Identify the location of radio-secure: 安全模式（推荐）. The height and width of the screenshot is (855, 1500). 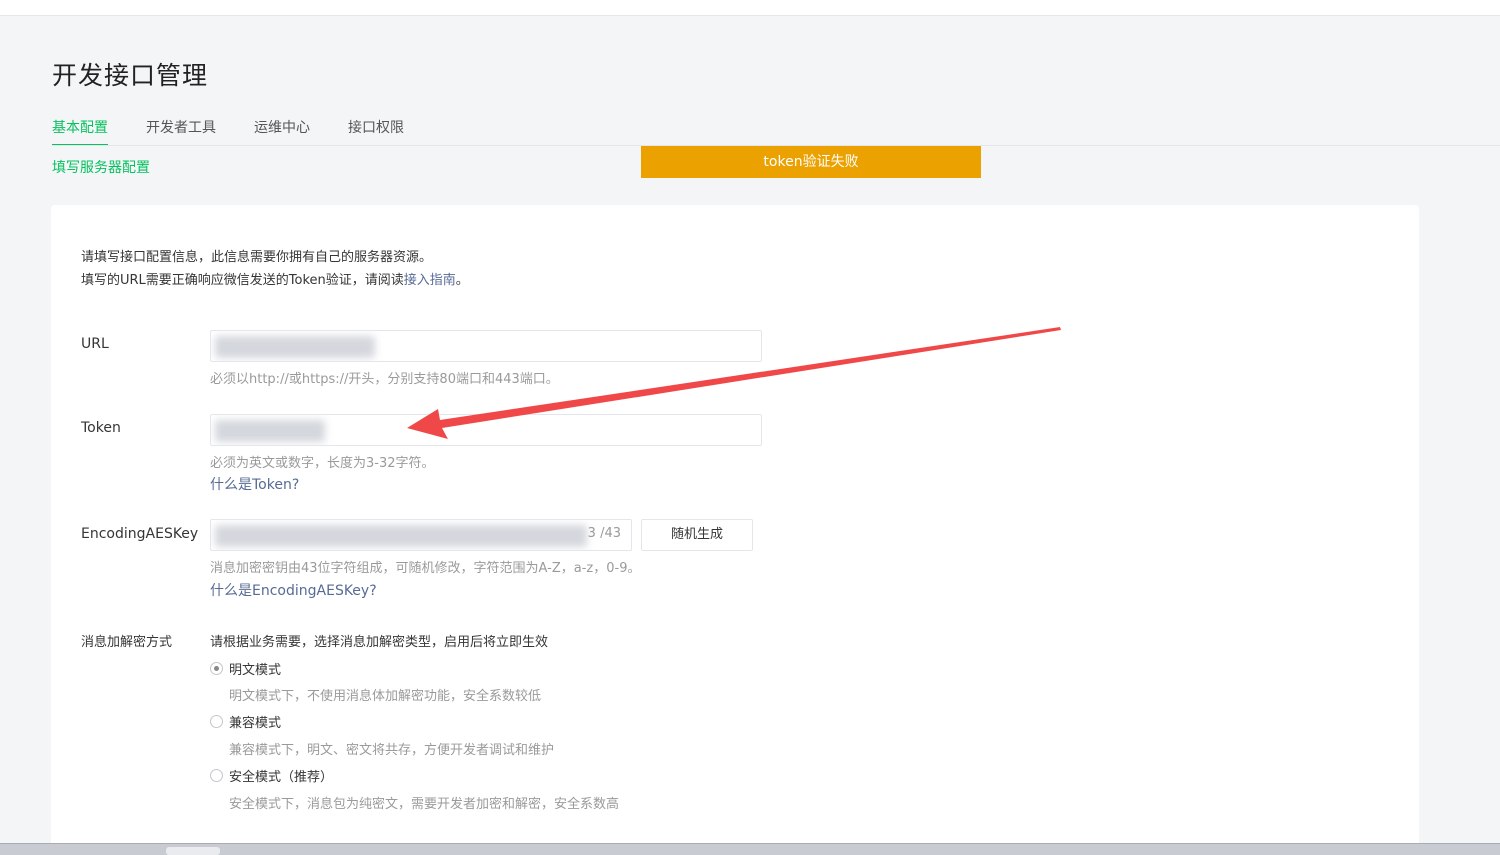
(271, 775).